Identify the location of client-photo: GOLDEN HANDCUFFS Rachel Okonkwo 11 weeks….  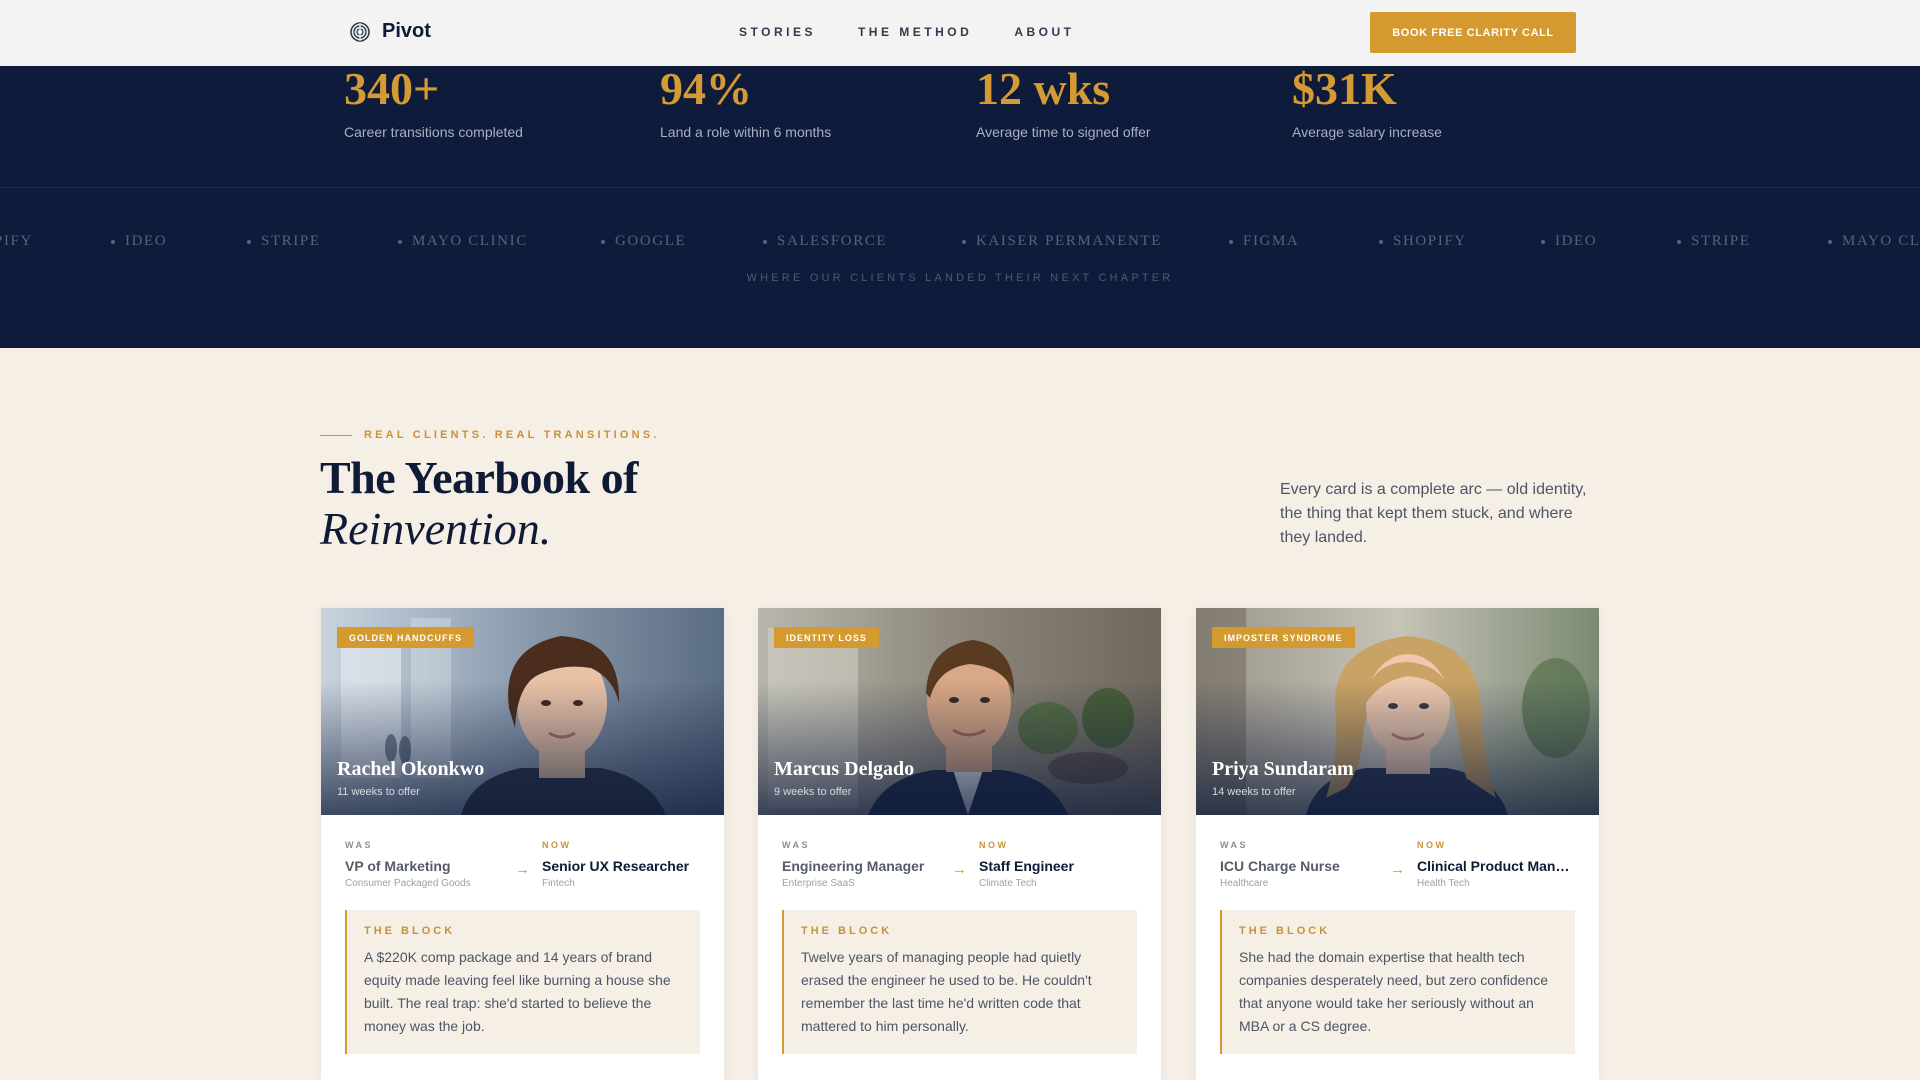
(522, 711).